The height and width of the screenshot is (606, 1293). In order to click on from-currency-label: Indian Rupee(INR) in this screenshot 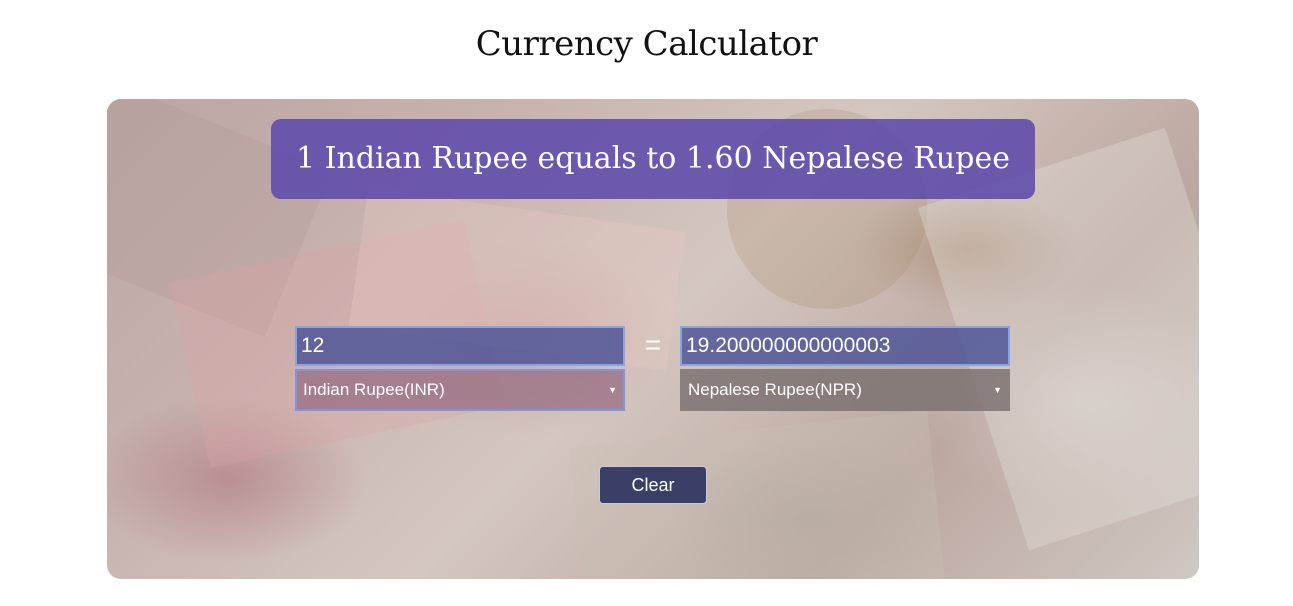, I will do `click(374, 389)`.